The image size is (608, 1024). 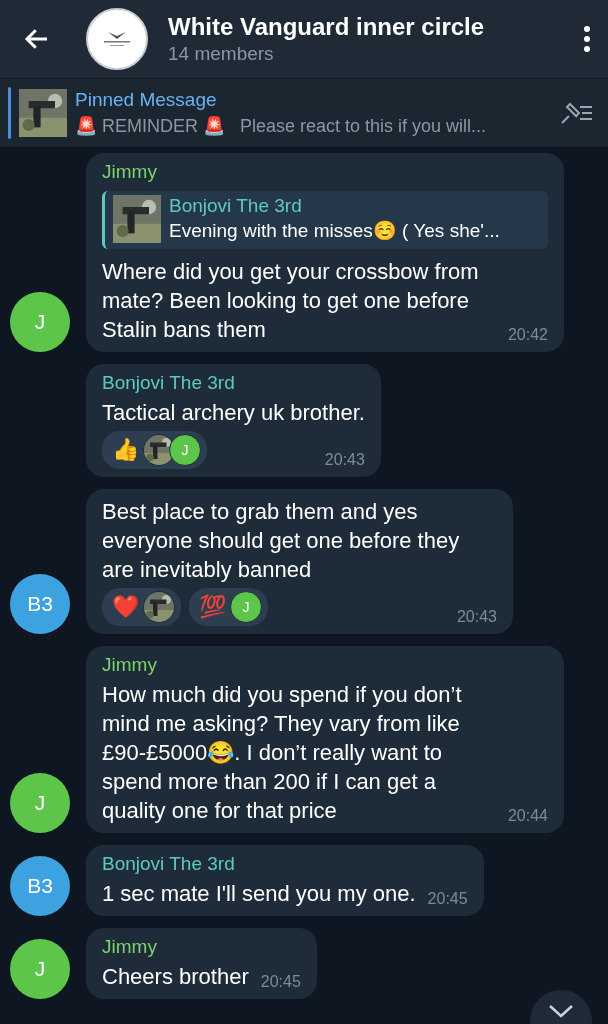 I want to click on message-text: Tactical archery uk brother., so click(x=233, y=413).